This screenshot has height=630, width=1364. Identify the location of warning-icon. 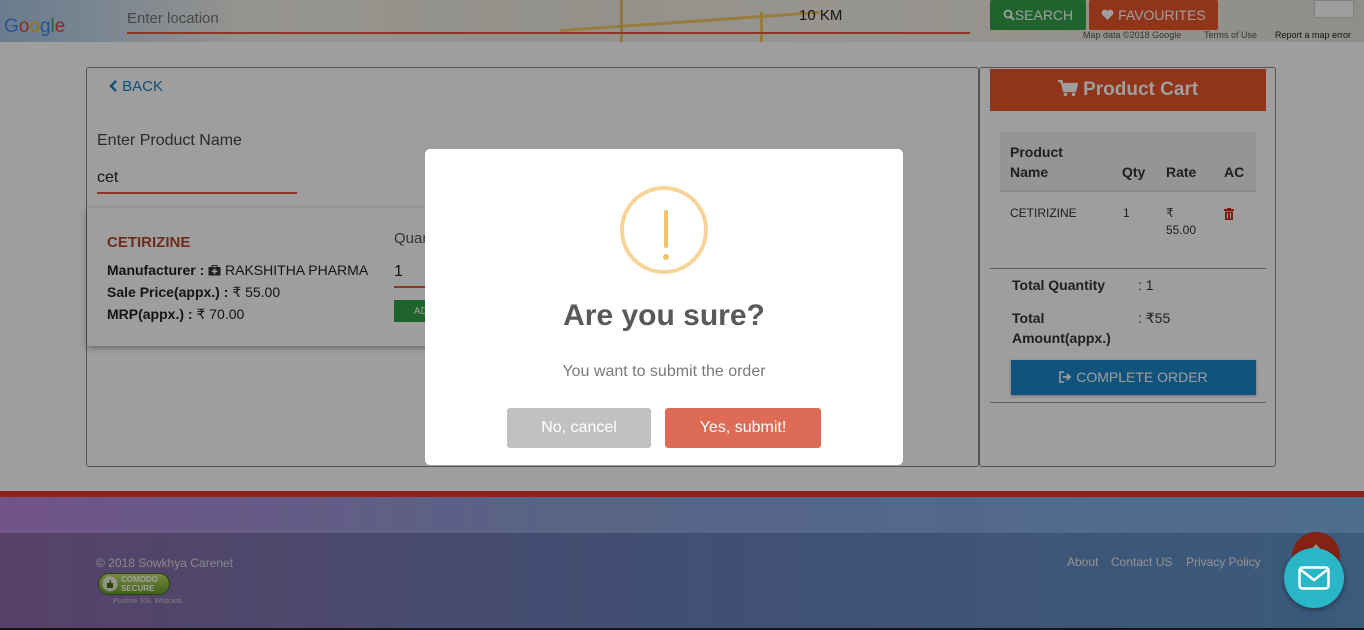
(664, 230).